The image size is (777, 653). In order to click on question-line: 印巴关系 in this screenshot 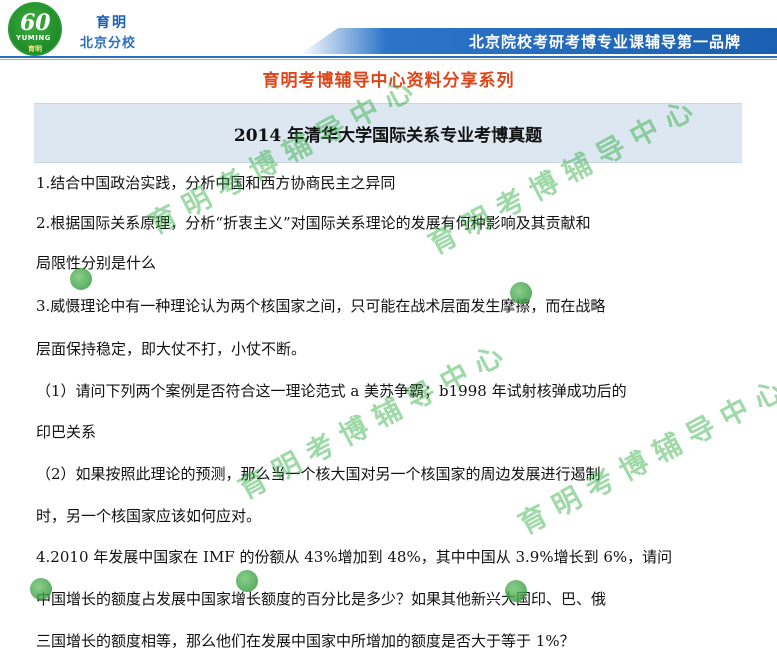, I will do `click(66, 432)`.